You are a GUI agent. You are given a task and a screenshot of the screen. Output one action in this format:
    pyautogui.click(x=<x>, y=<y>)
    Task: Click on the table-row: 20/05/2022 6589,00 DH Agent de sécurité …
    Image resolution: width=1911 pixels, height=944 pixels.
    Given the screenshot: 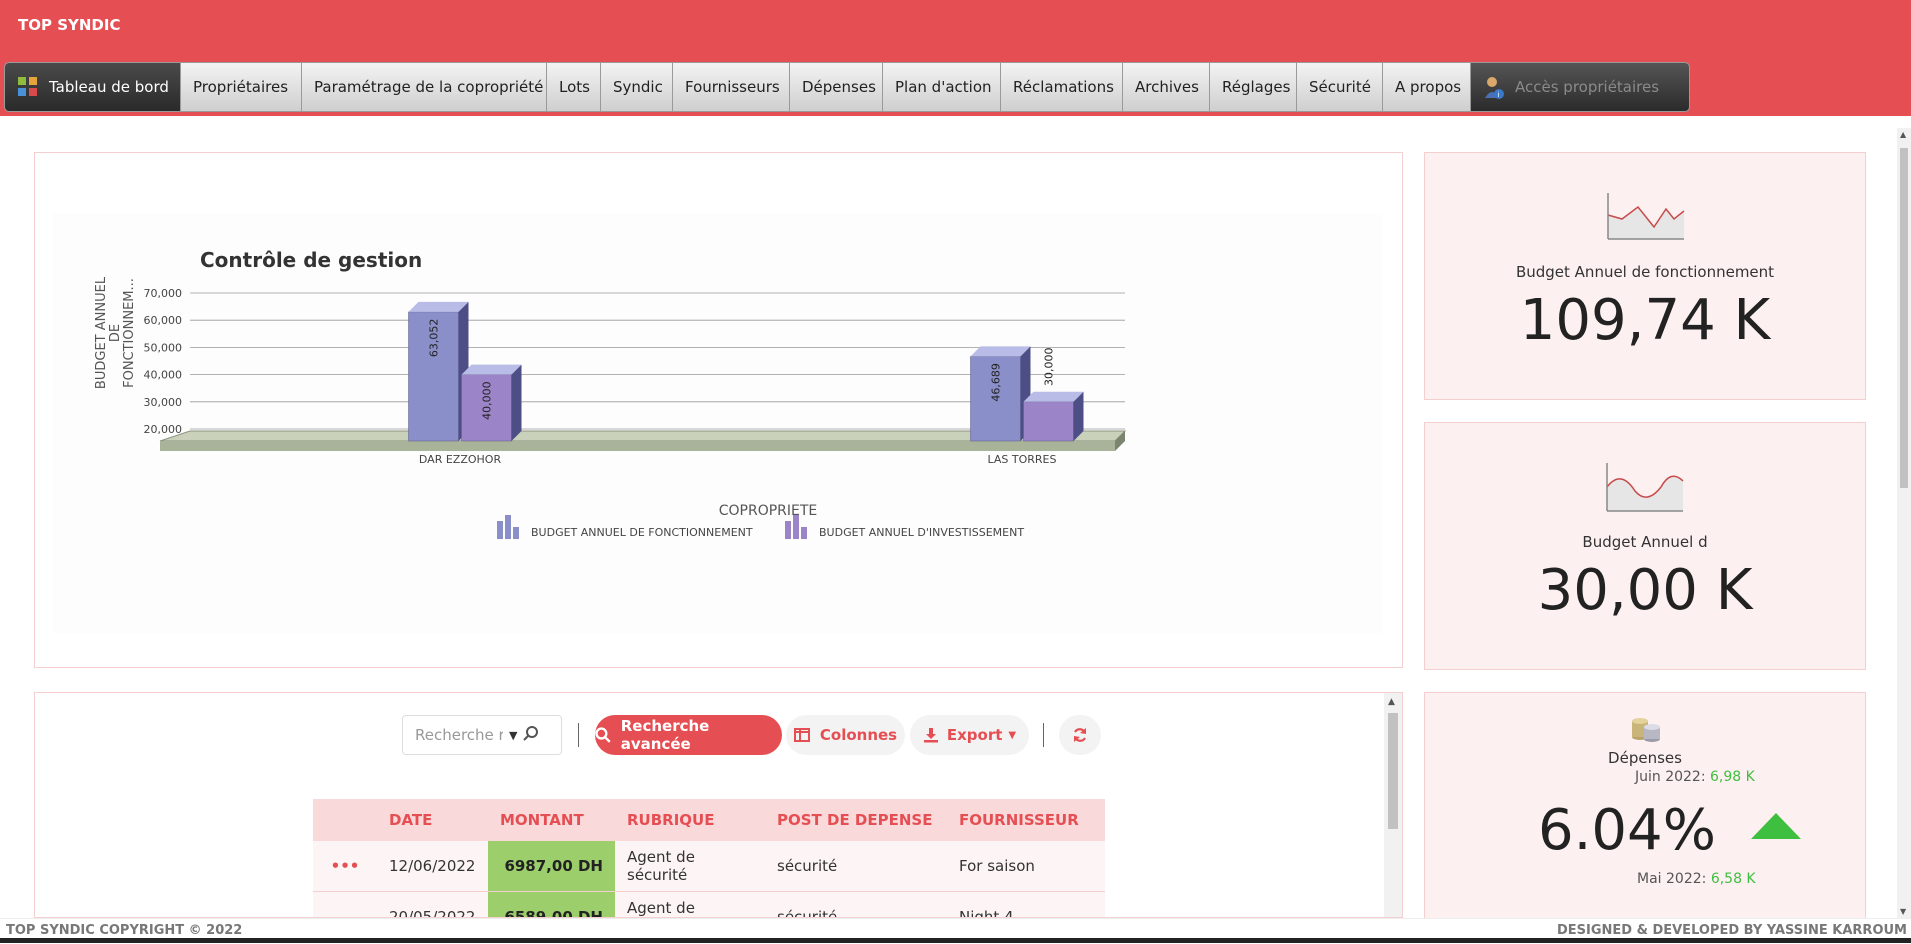 What is the action you would take?
    pyautogui.click(x=709, y=904)
    